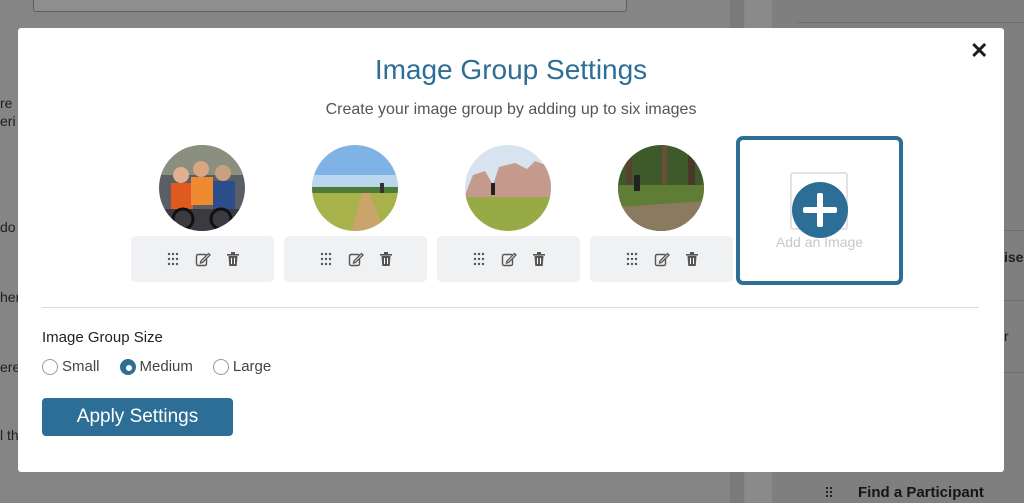  Describe the element at coordinates (9, 435) in the screenshot. I see `background-text: l th` at that location.